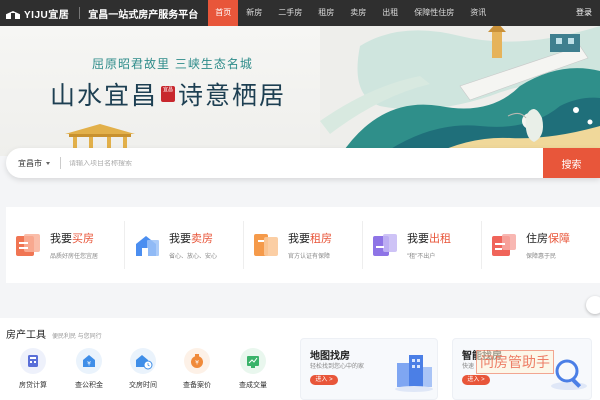  I want to click on service-security-subtitle: 保障惠于民, so click(541, 257).